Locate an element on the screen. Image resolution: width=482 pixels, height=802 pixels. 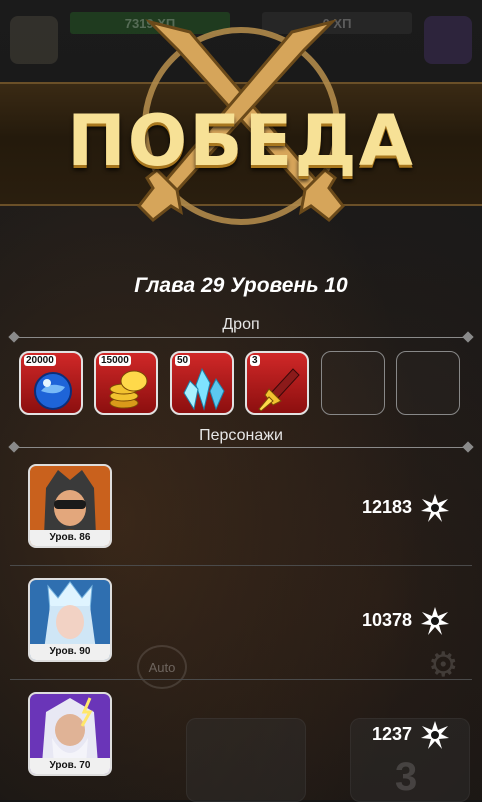
hero-row: Уров. 90 10378 is located at coordinates (241, 627).